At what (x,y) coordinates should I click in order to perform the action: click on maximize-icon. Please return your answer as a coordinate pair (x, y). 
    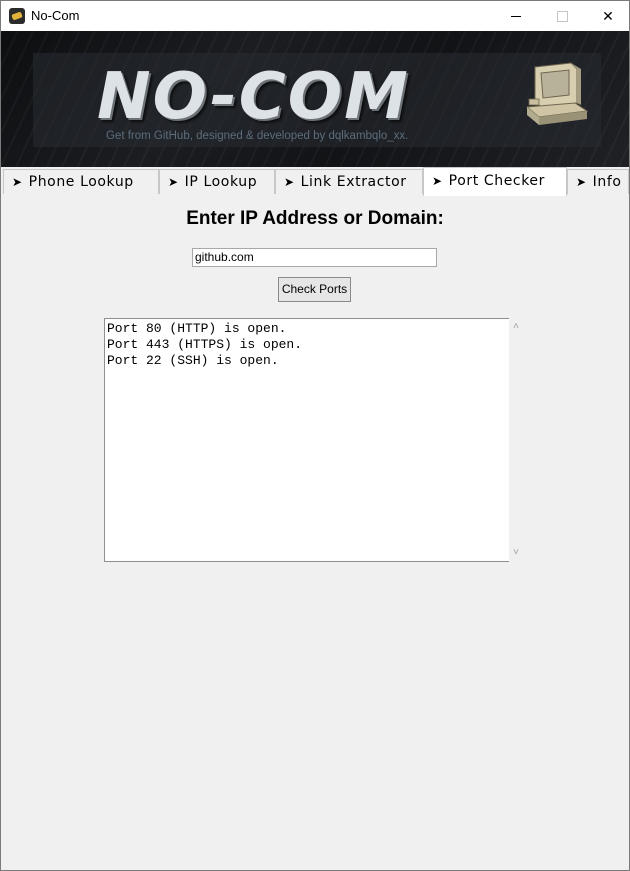
    Looking at the image, I should click on (562, 16).